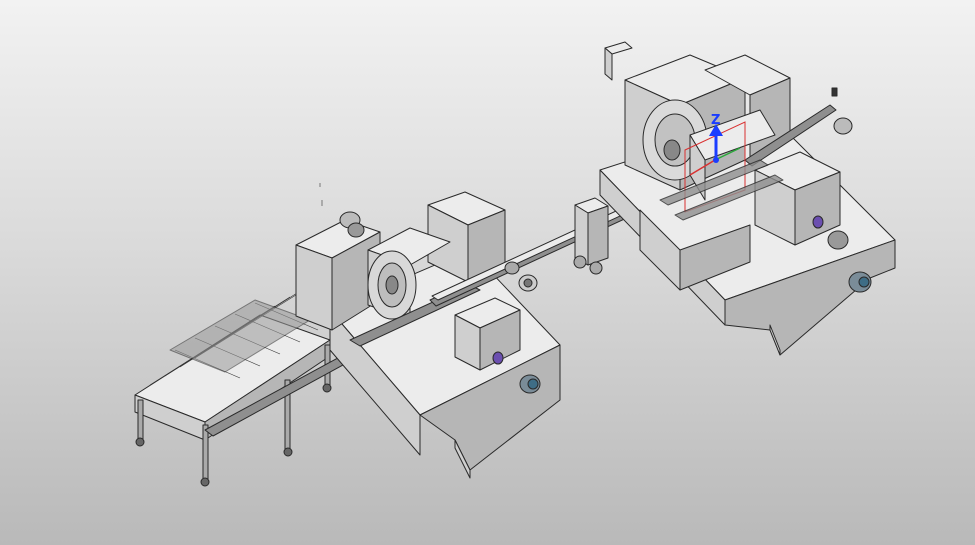  What do you see at coordinates (321, 194) in the screenshot?
I see `annotation-marks` at bounding box center [321, 194].